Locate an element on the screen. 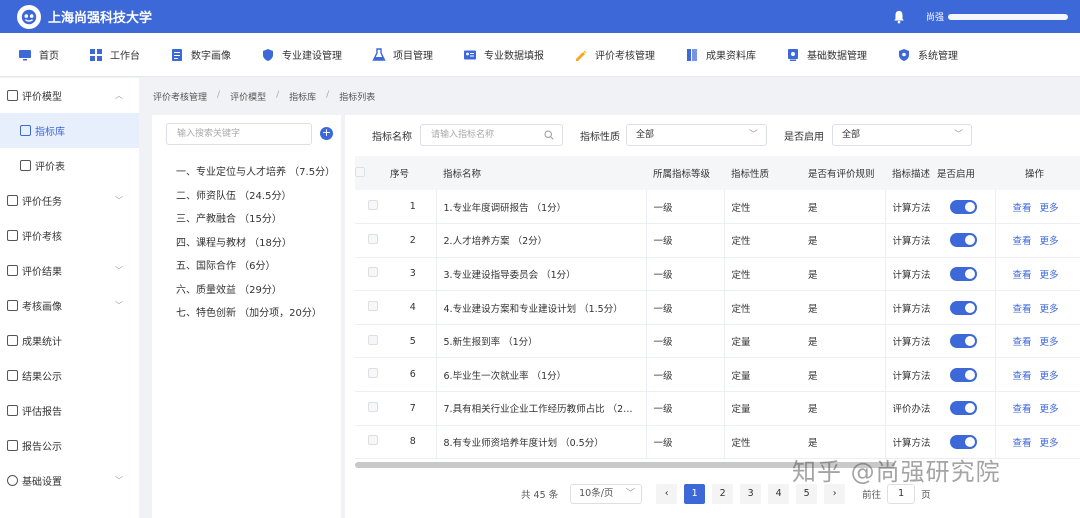 This screenshot has height=518, width=1080. page-button: 1 is located at coordinates (695, 494).